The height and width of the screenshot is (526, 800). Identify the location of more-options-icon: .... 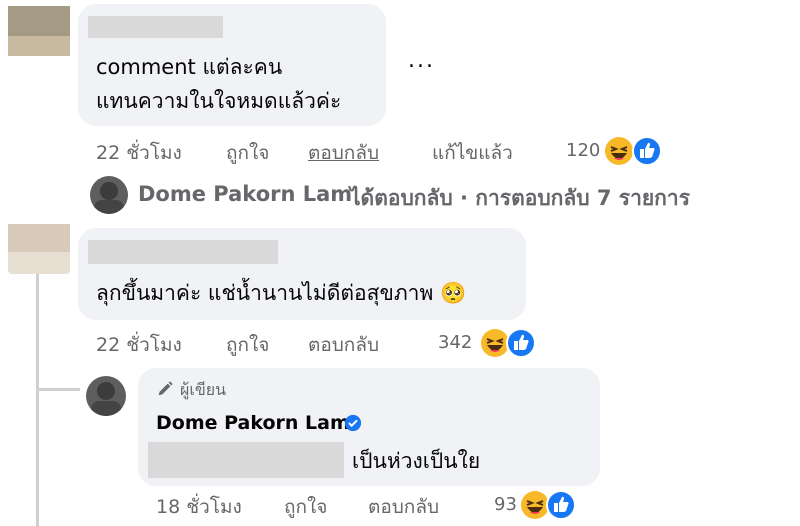
(421, 60).